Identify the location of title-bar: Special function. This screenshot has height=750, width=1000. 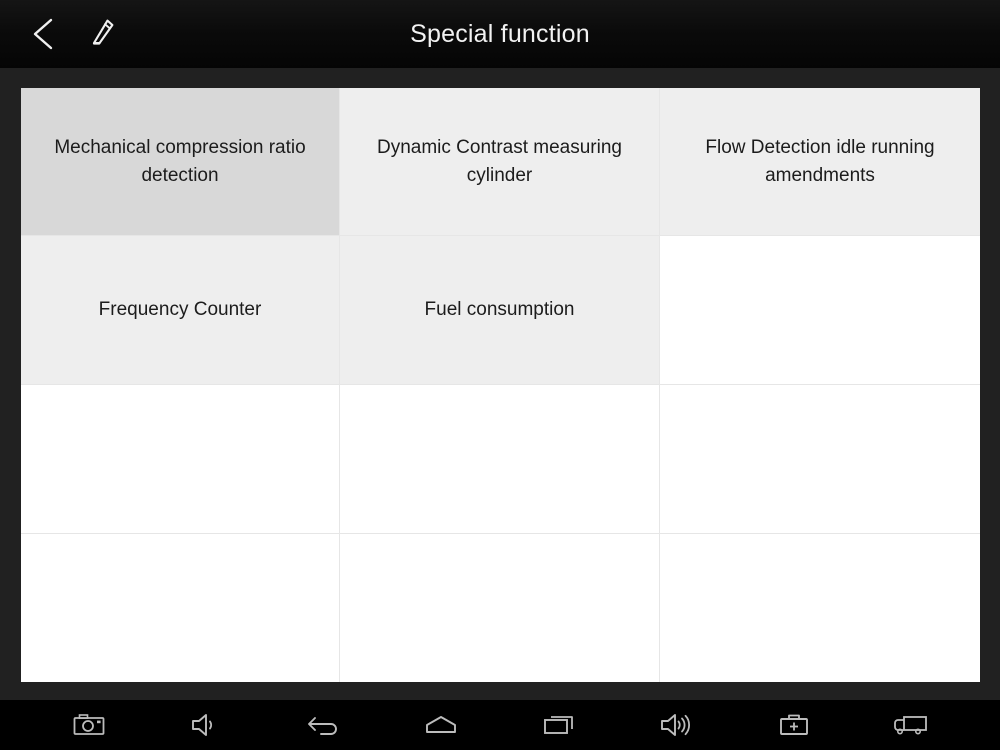
(500, 34).